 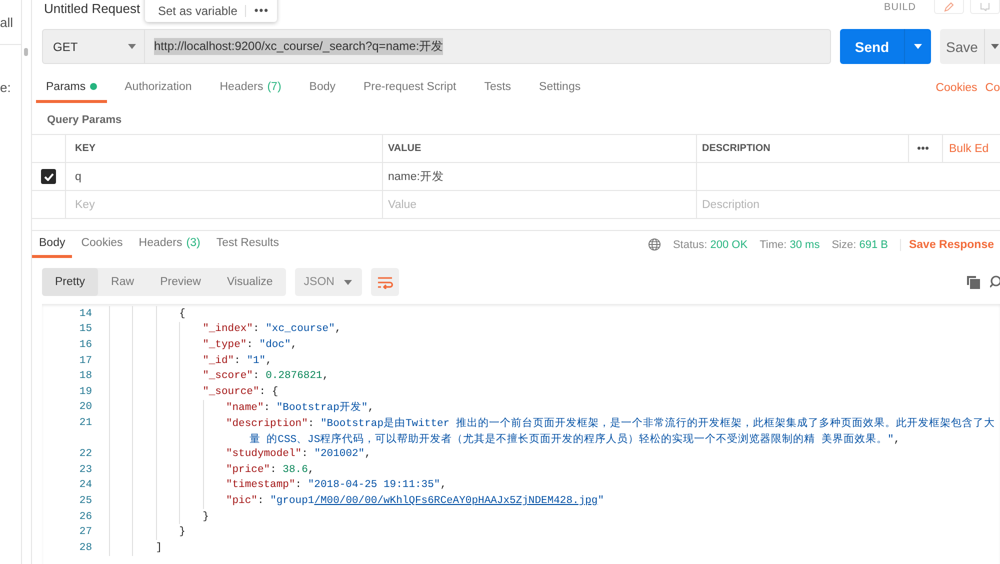 I want to click on response-stat: Size: 691 B, so click(x=860, y=244).